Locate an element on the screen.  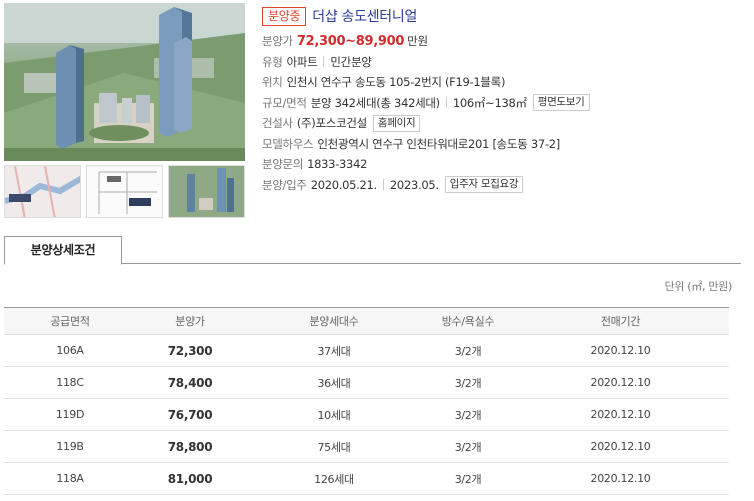
cell-price: 76,700 is located at coordinates (190, 414).